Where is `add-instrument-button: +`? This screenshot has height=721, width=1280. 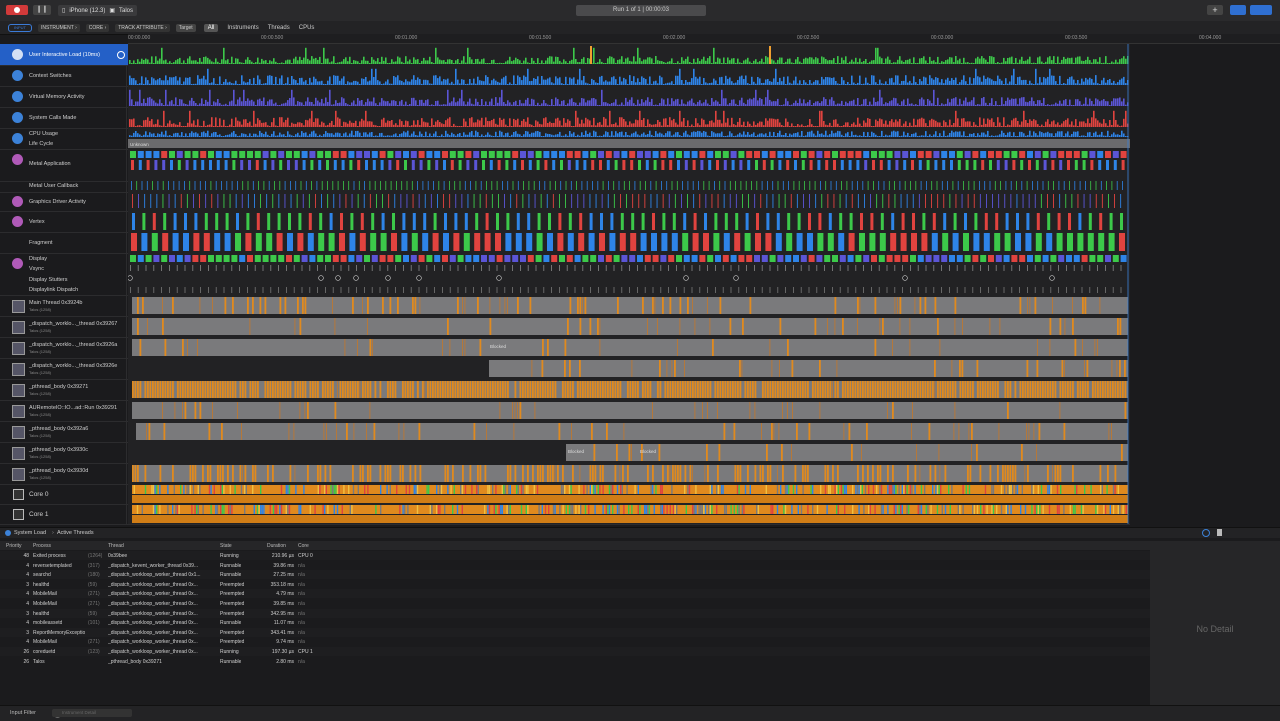 add-instrument-button: + is located at coordinates (1215, 10).